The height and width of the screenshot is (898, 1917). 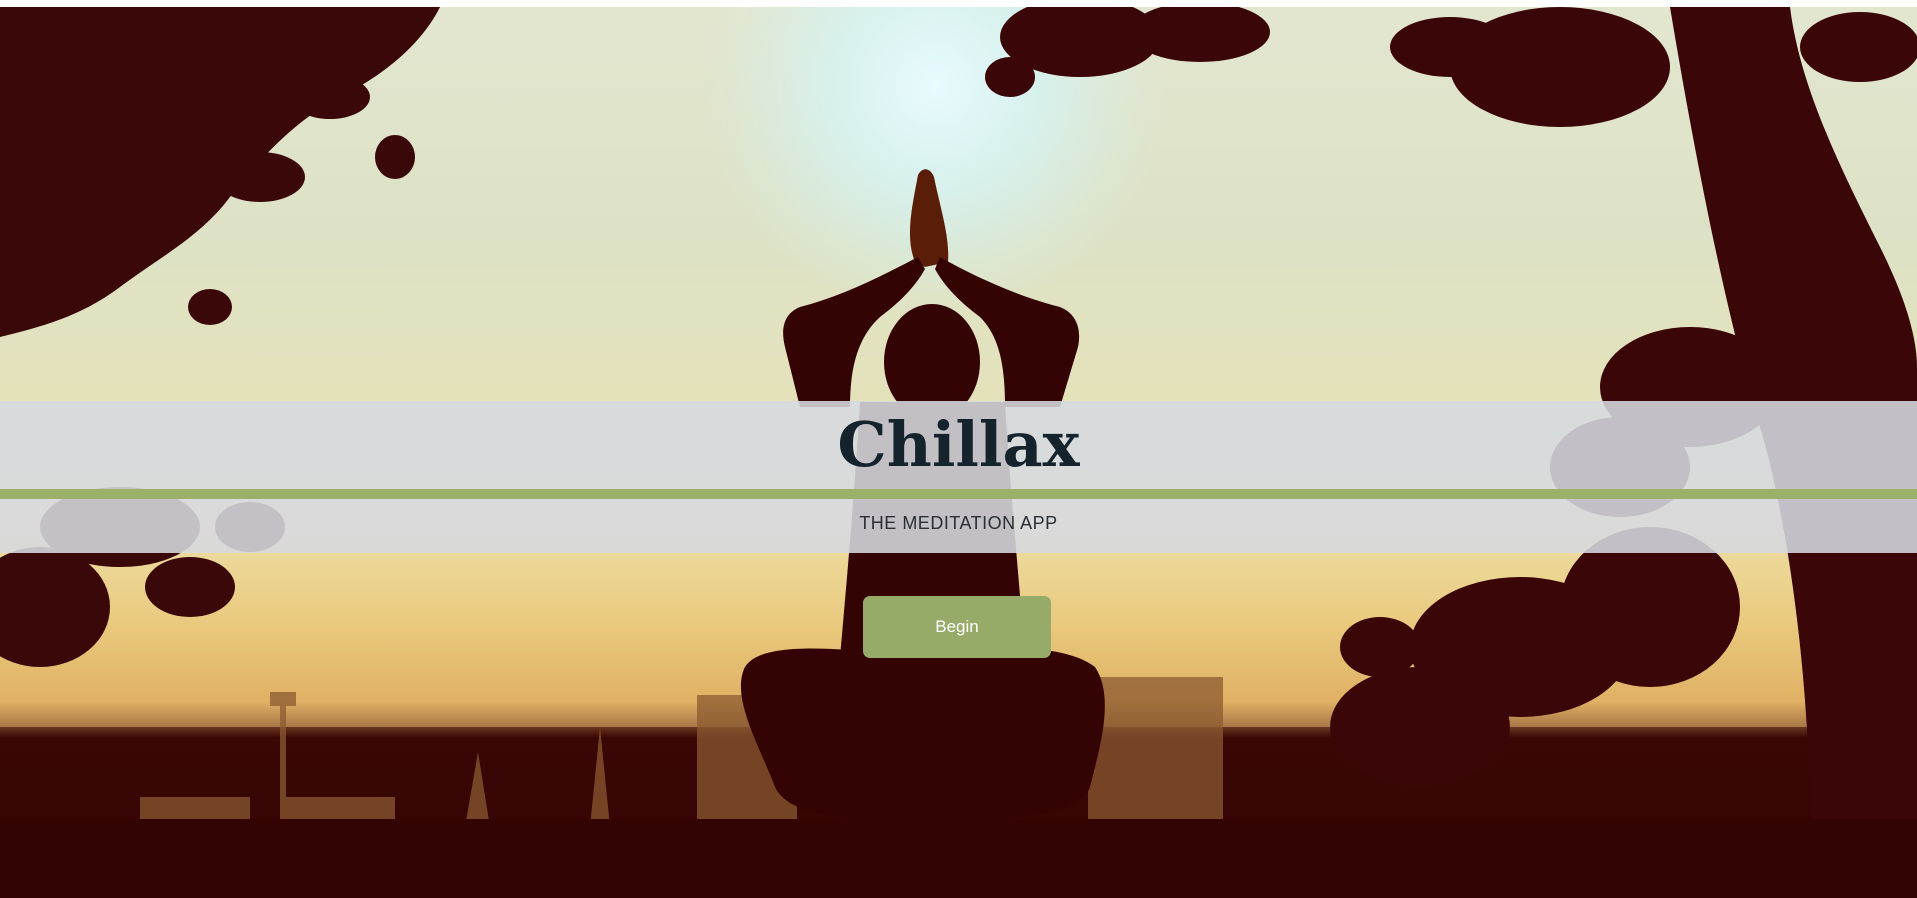 What do you see at coordinates (958, 494) in the screenshot?
I see `accent-divider` at bounding box center [958, 494].